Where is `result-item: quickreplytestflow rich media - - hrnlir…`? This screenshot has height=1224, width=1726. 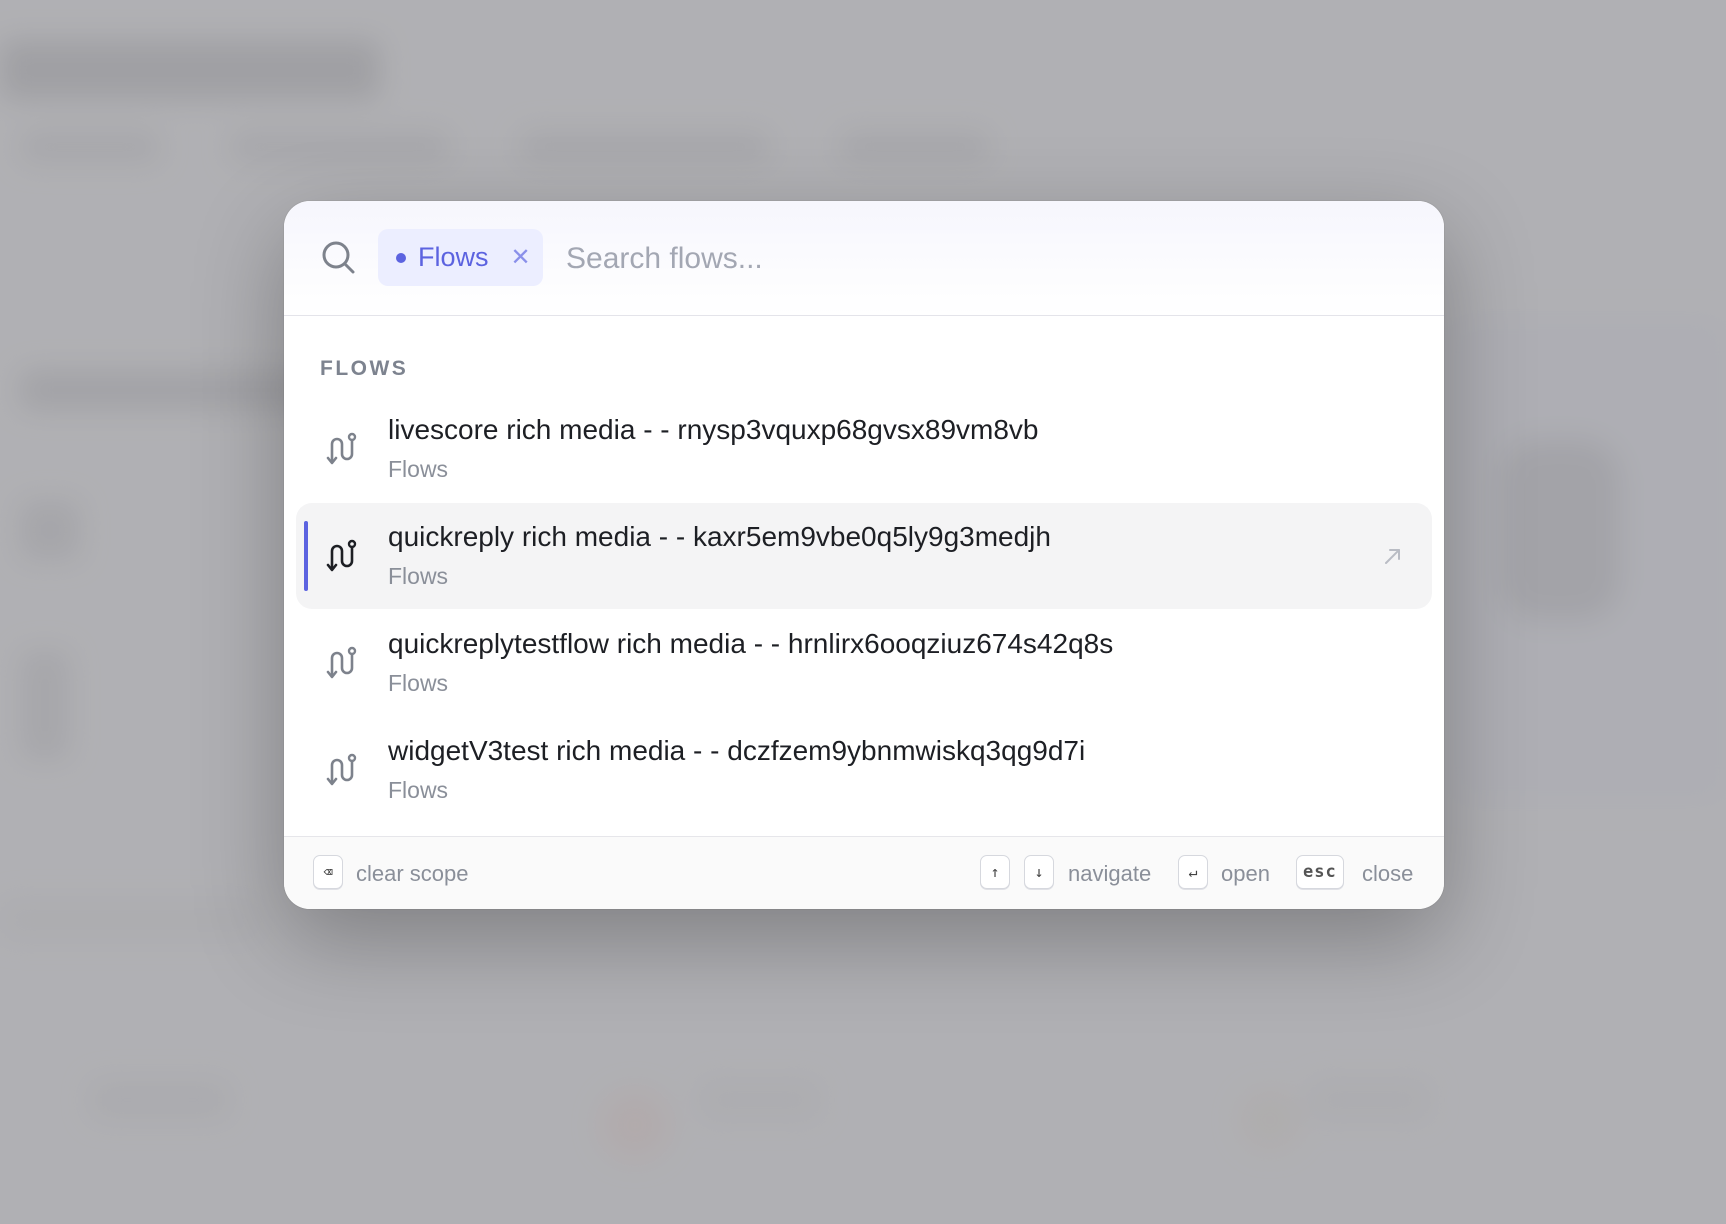 result-item: quickreplytestflow rich media - - hrnlir… is located at coordinates (864, 663).